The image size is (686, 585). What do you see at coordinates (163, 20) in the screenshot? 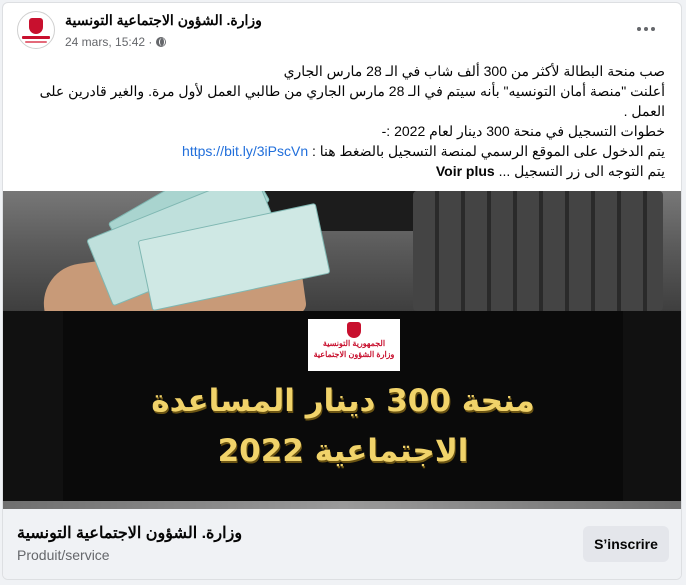
I see `page-name-link: وزارة. الشؤون الاجتماعية التونسية` at bounding box center [163, 20].